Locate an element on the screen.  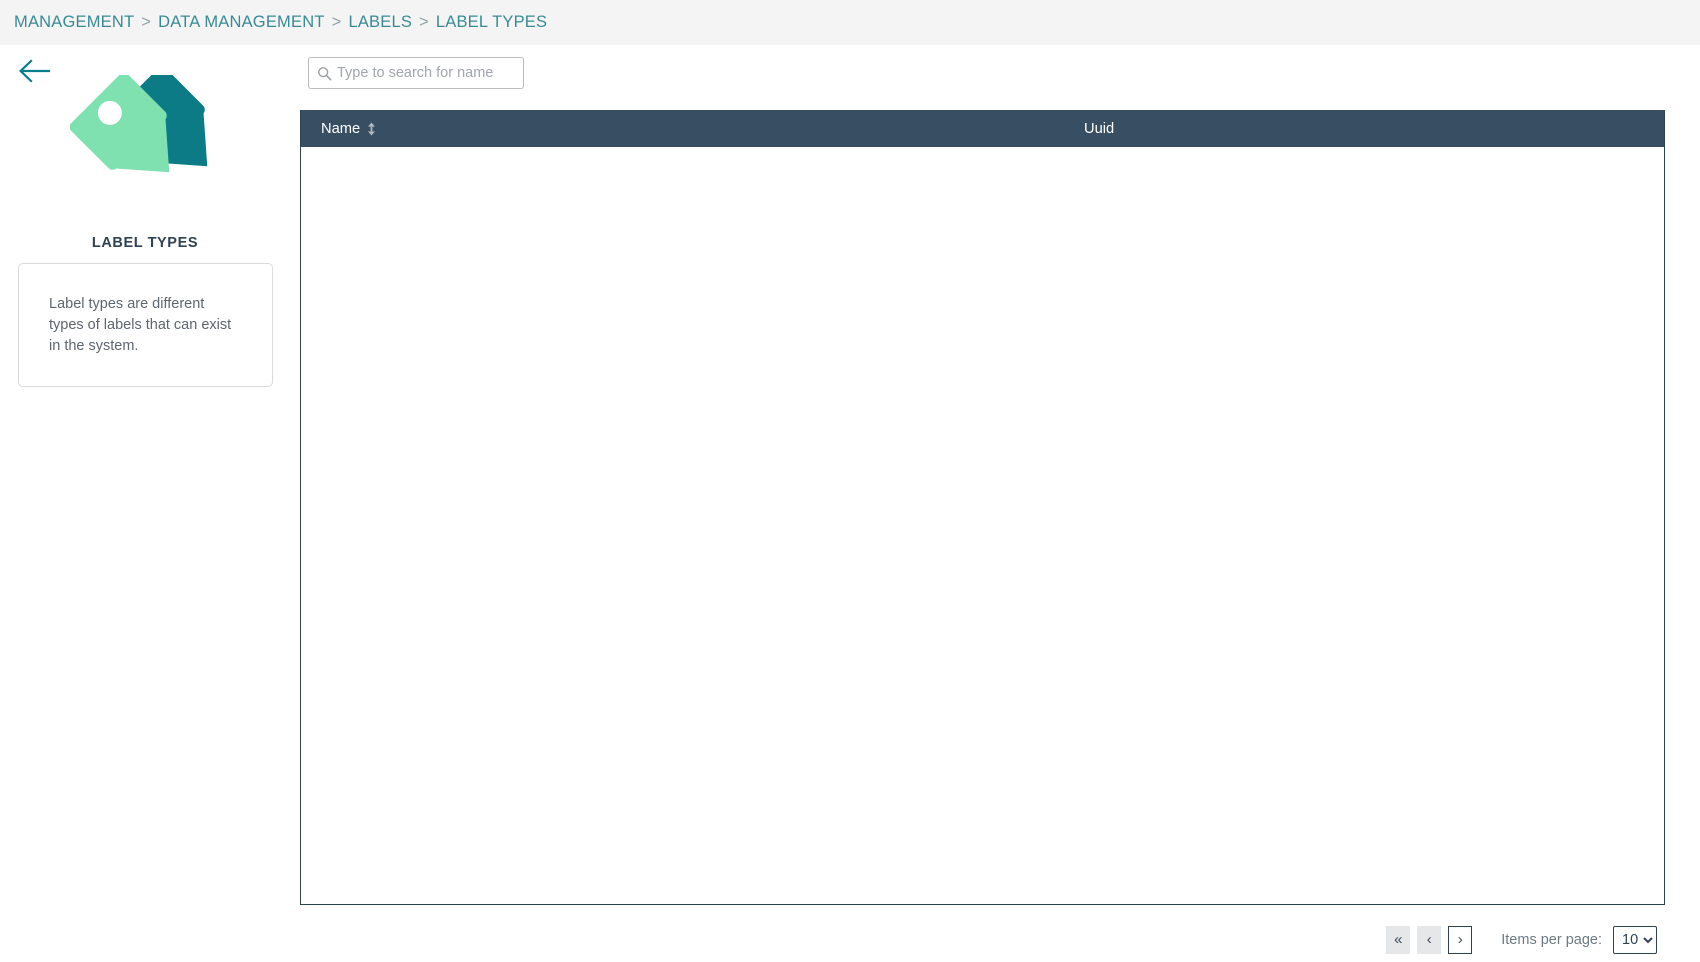
breadcrumb-item-data-management: DATA MANAGEMENT is located at coordinates (241, 22).